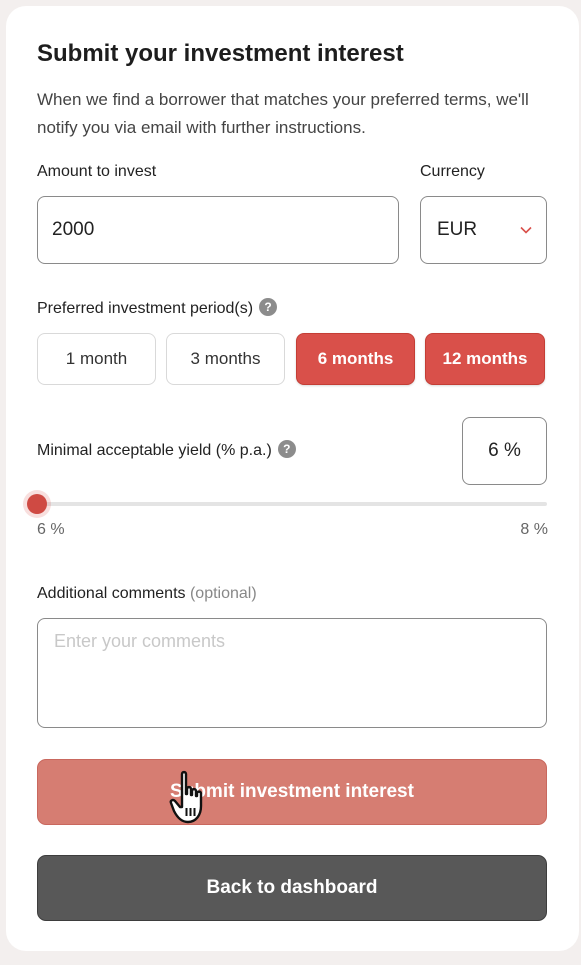  Describe the element at coordinates (51, 529) in the screenshot. I see `yield-min-label: 6 %` at that location.